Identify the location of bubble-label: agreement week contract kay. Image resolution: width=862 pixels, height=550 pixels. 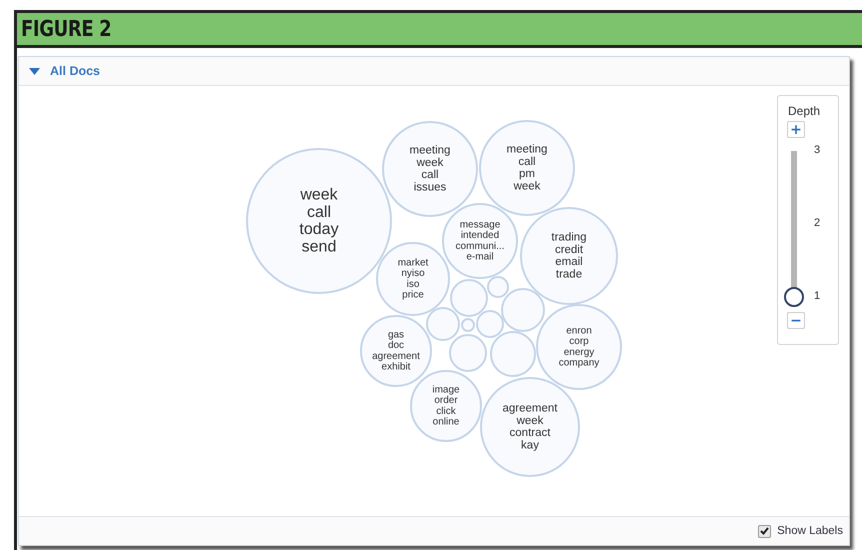
(530, 427).